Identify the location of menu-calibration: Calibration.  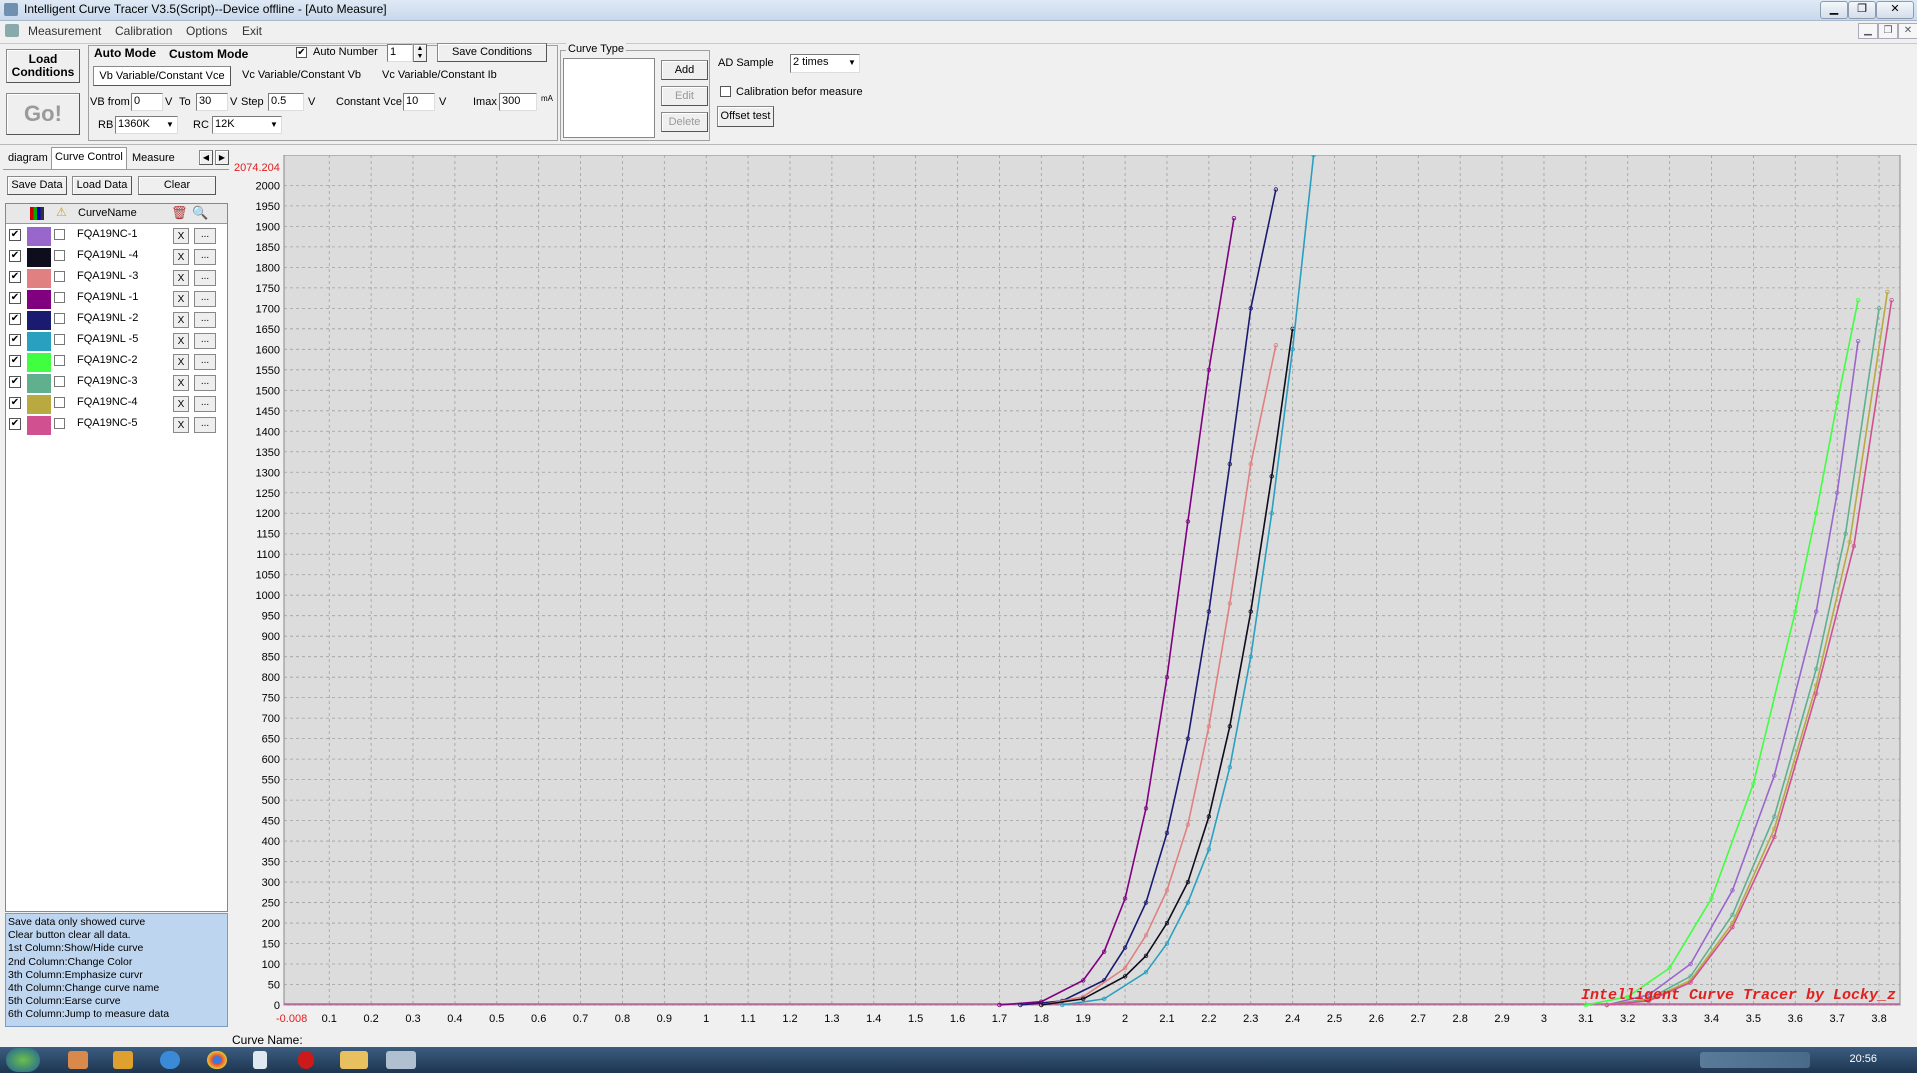
(143, 31).